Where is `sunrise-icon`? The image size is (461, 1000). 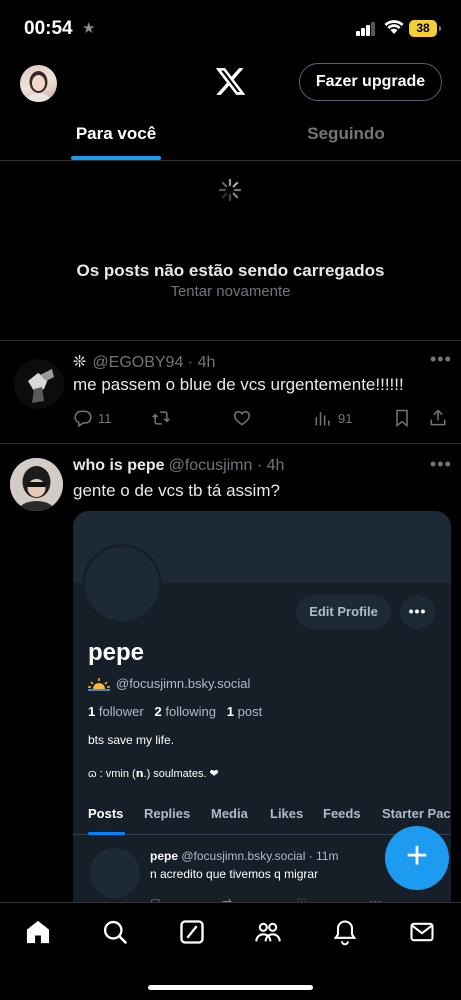 sunrise-icon is located at coordinates (99, 684).